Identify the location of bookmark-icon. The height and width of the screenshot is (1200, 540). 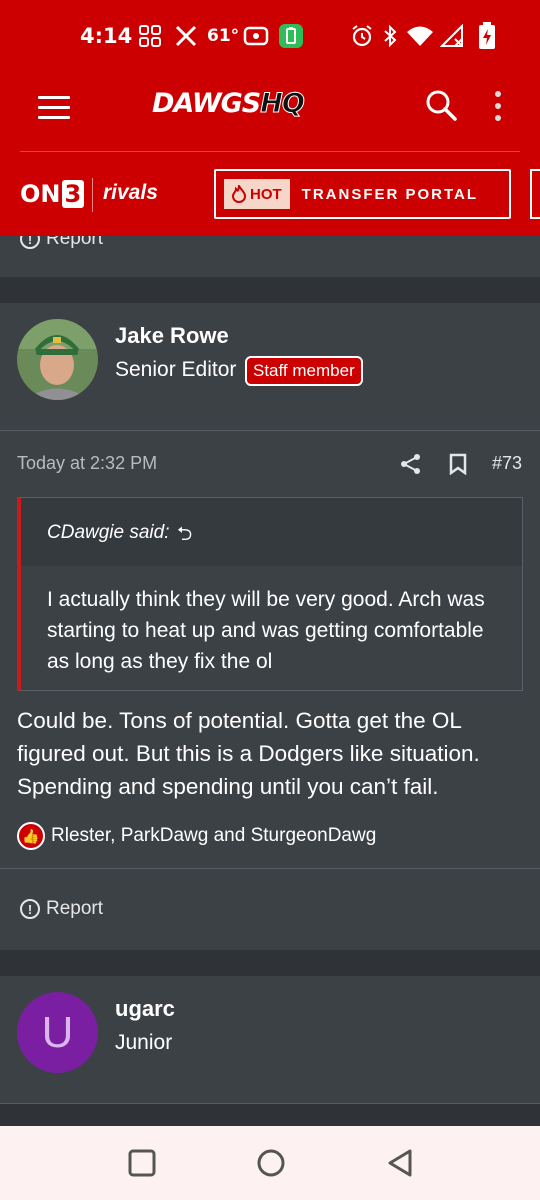
(458, 464).